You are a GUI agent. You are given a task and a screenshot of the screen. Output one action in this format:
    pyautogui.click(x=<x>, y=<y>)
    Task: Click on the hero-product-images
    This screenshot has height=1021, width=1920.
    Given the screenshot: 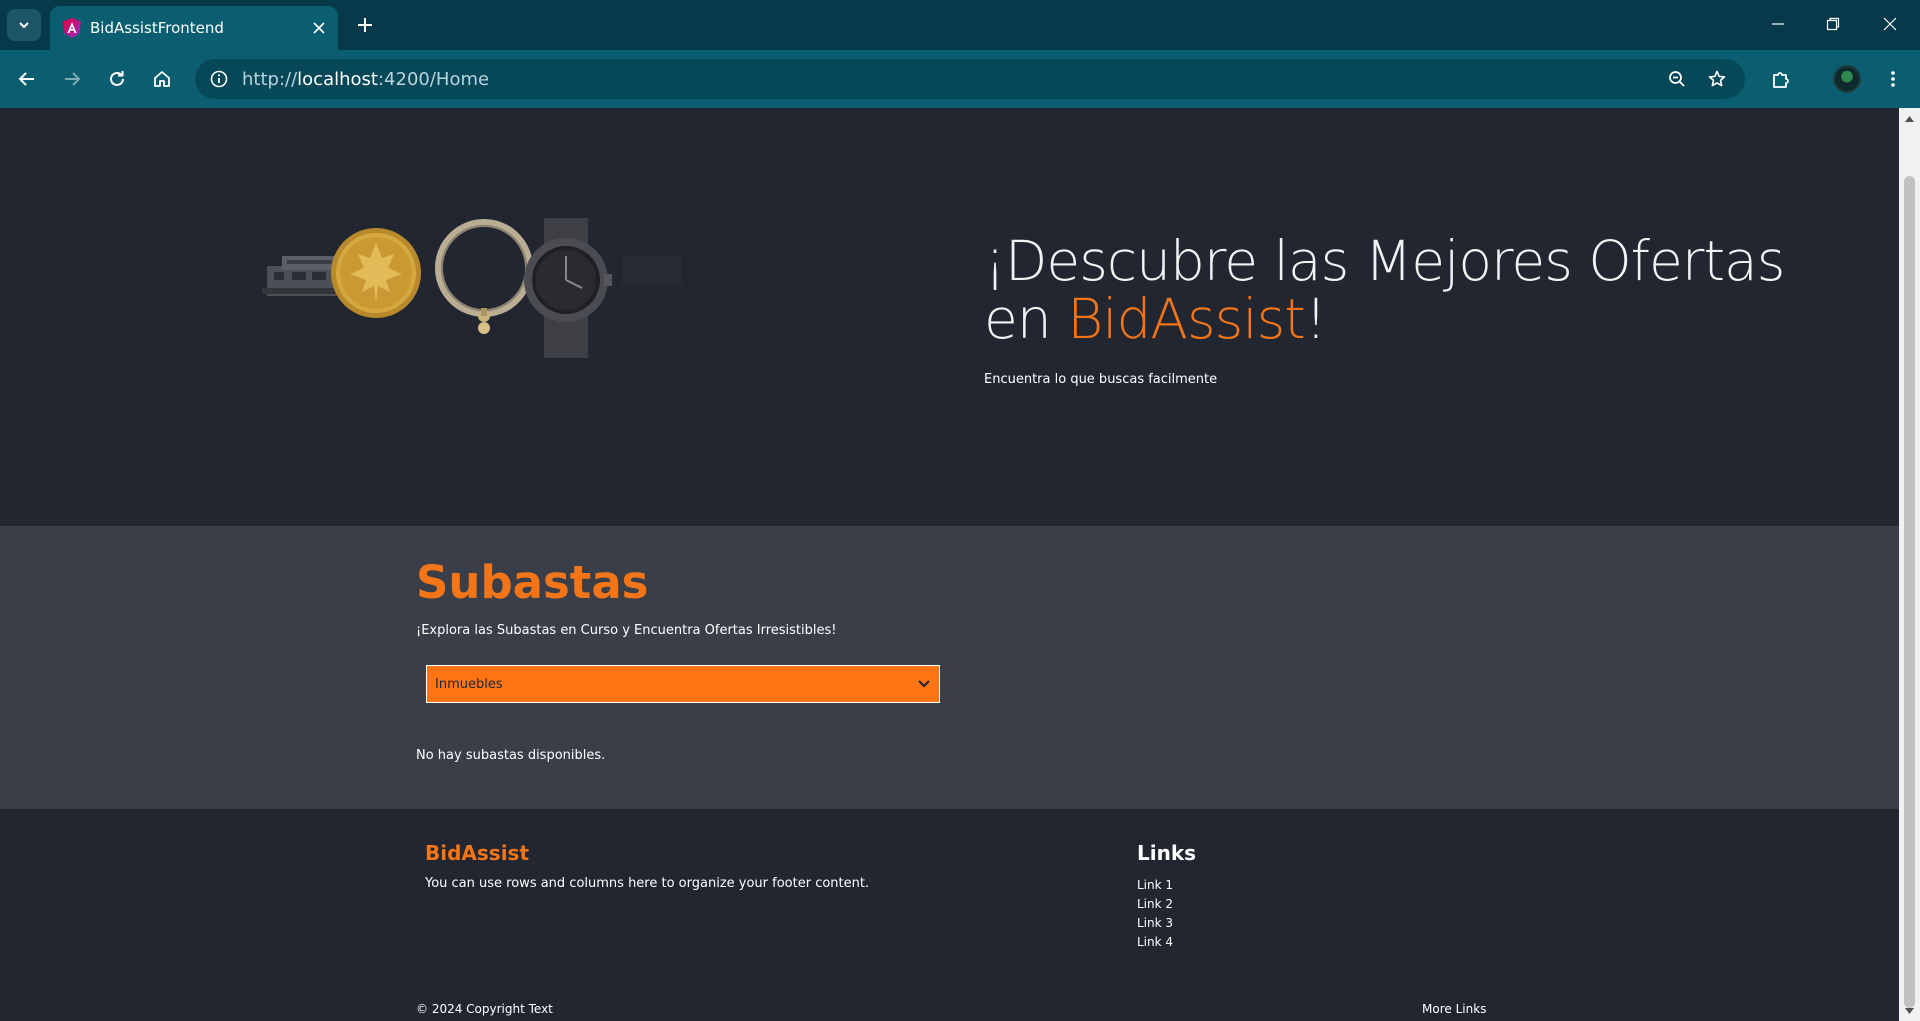 What is the action you would take?
    pyautogui.click(x=472, y=288)
    